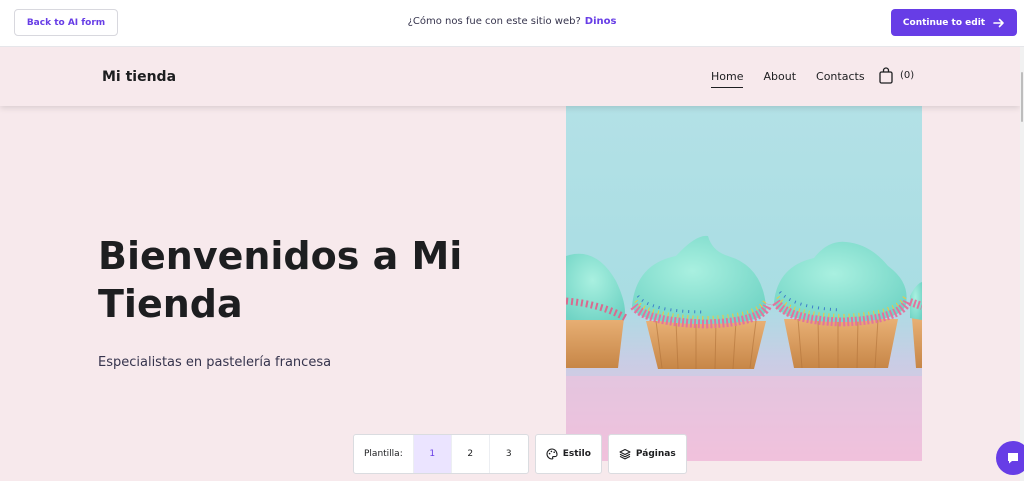 Image resolution: width=1024 pixels, height=481 pixels. What do you see at coordinates (779, 79) in the screenshot?
I see `nav-item-about: About` at bounding box center [779, 79].